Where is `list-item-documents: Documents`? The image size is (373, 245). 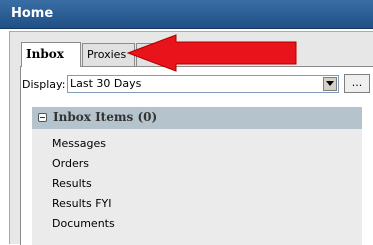
list-item-documents: Documents is located at coordinates (83, 227).